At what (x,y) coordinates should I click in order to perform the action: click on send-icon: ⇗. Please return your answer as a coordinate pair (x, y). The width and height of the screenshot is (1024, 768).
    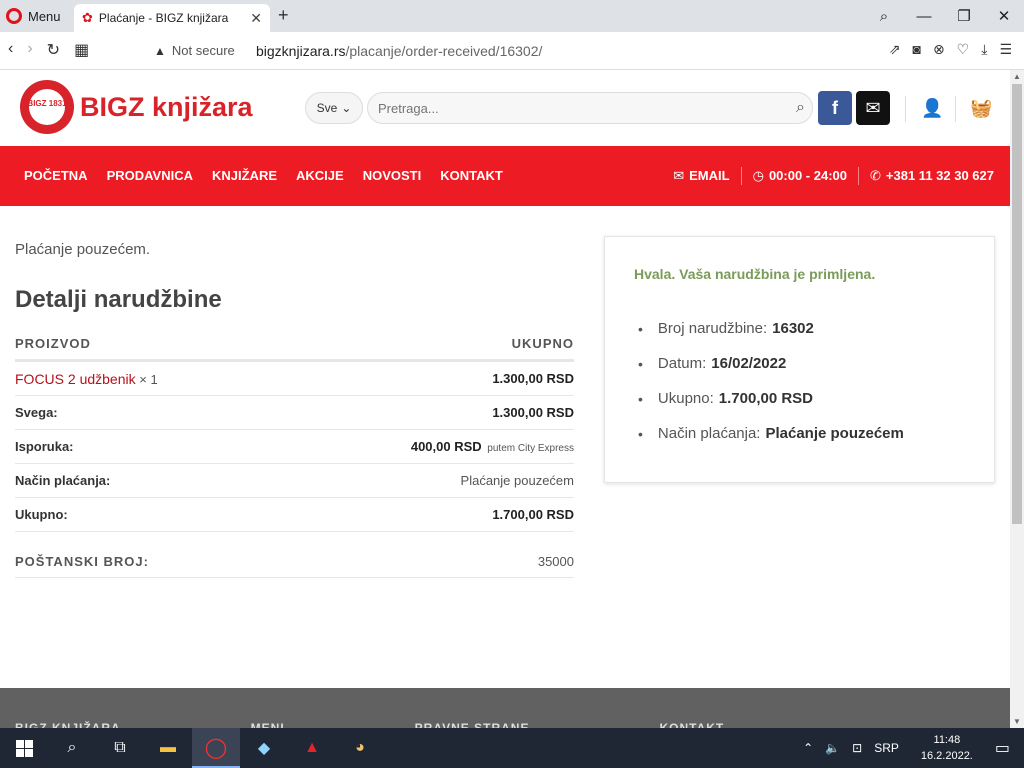
    Looking at the image, I should click on (895, 49).